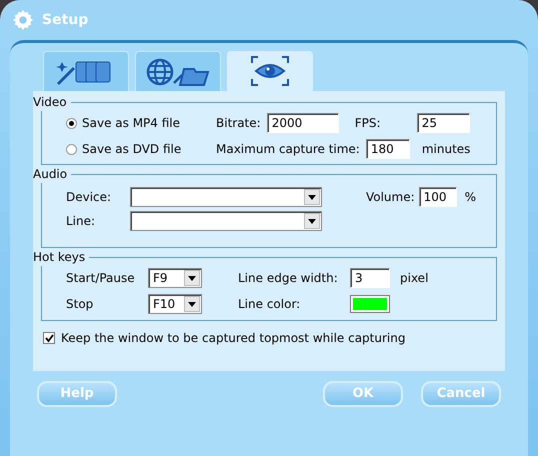 This screenshot has width=538, height=456. I want to click on format-radio: Save as DVD file, so click(141, 149).